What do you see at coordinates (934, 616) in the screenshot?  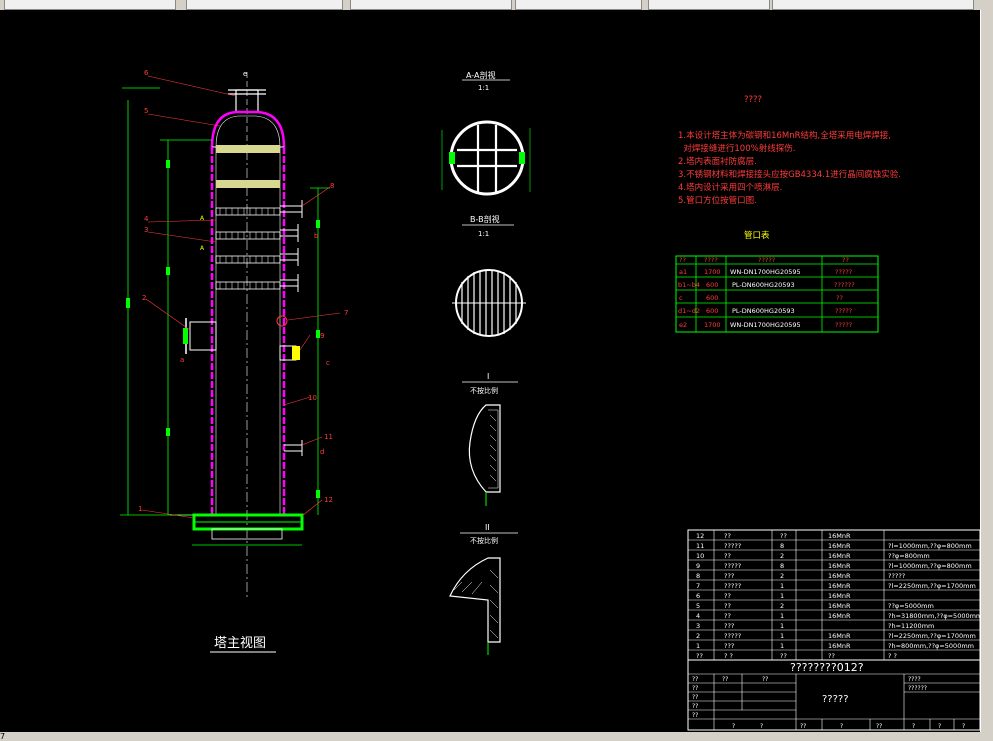 I see `parts-cell: ?h=31800mm,??φ=5000mm` at bounding box center [934, 616].